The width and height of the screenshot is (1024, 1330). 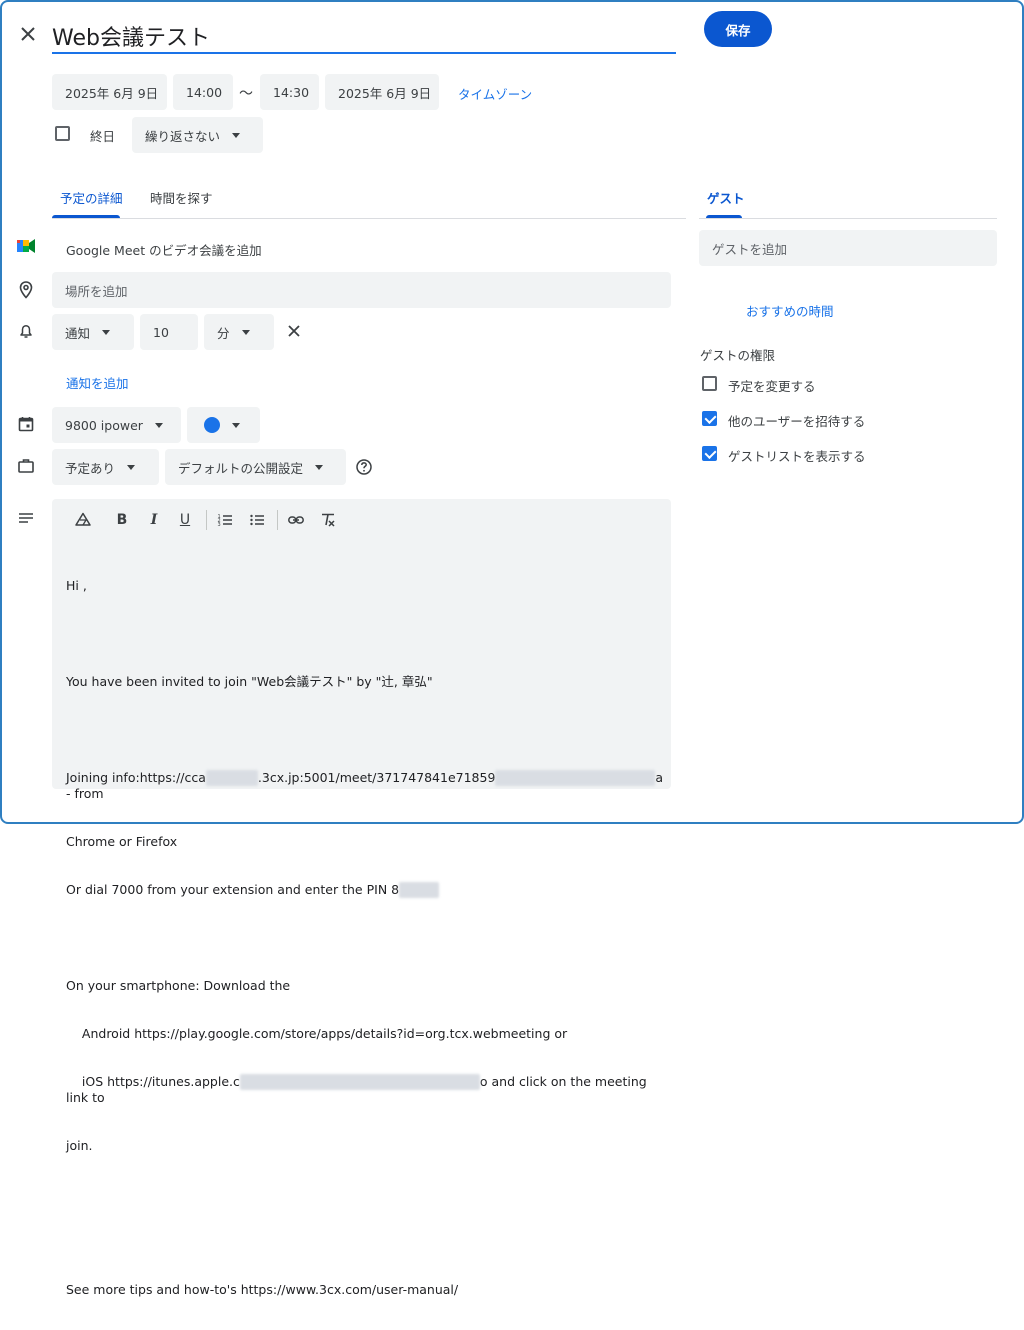 I want to click on permission-modify-checkbox, so click(x=709, y=383).